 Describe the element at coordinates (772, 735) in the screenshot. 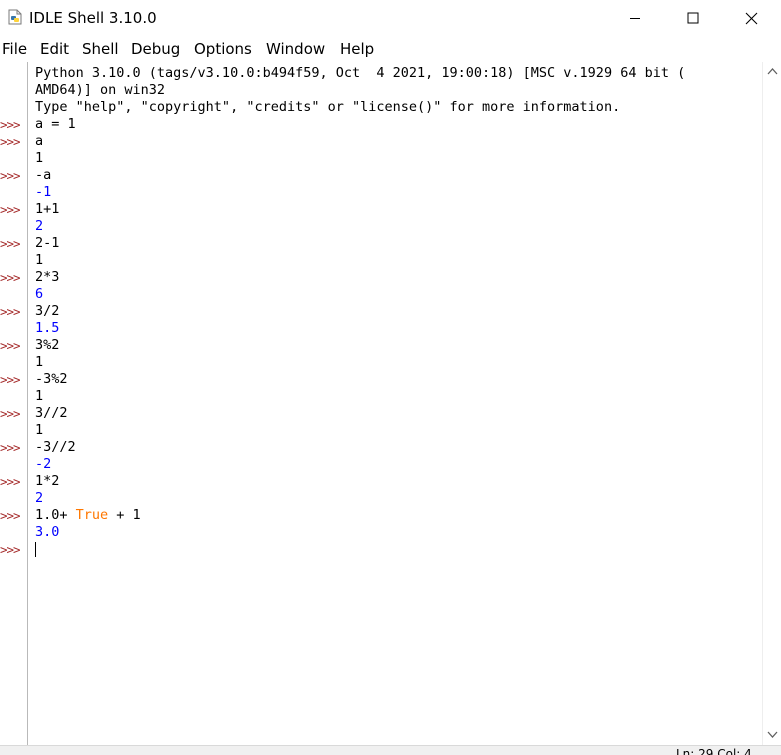

I see `scroll-down-arrow-icon` at that location.